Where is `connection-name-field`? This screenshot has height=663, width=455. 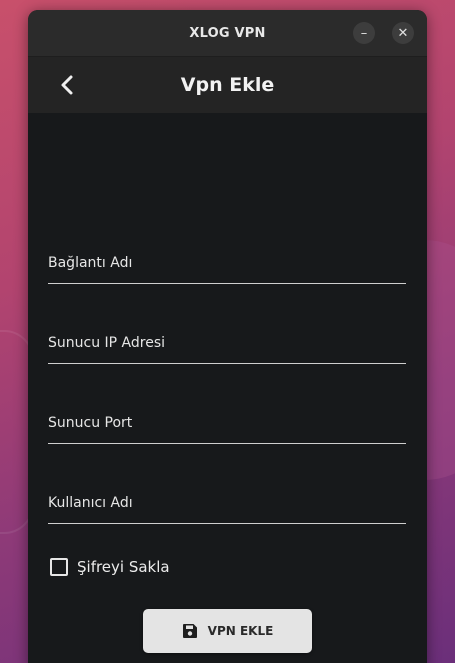
connection-name-field is located at coordinates (227, 263).